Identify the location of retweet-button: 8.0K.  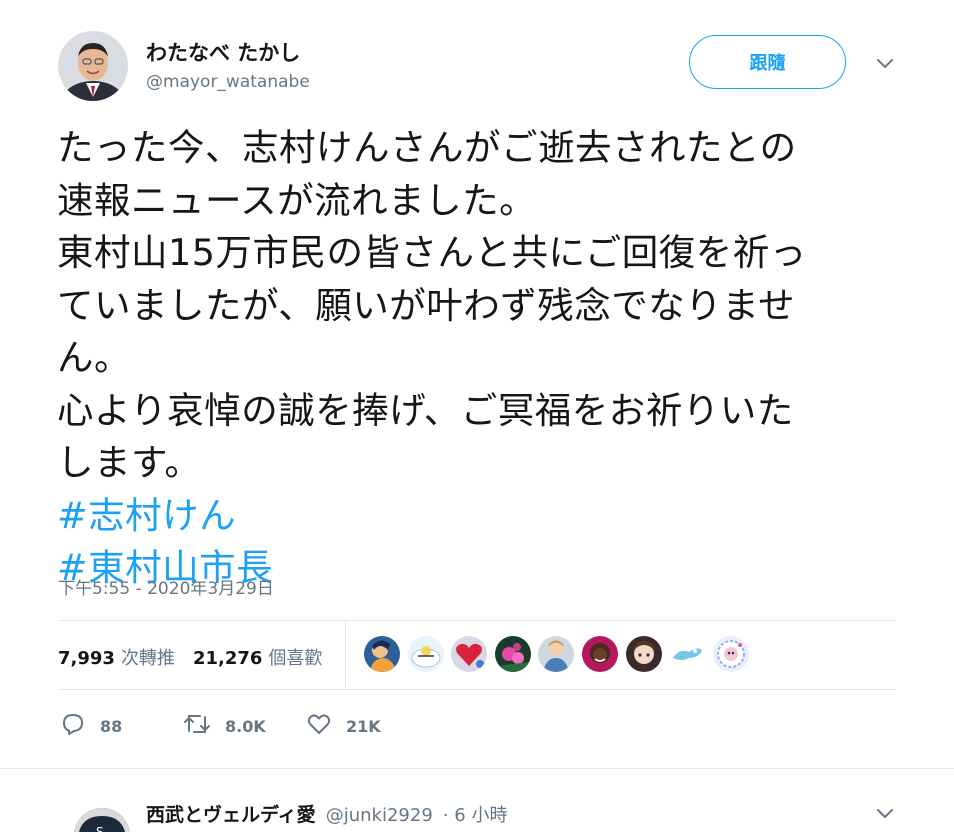
(244, 726).